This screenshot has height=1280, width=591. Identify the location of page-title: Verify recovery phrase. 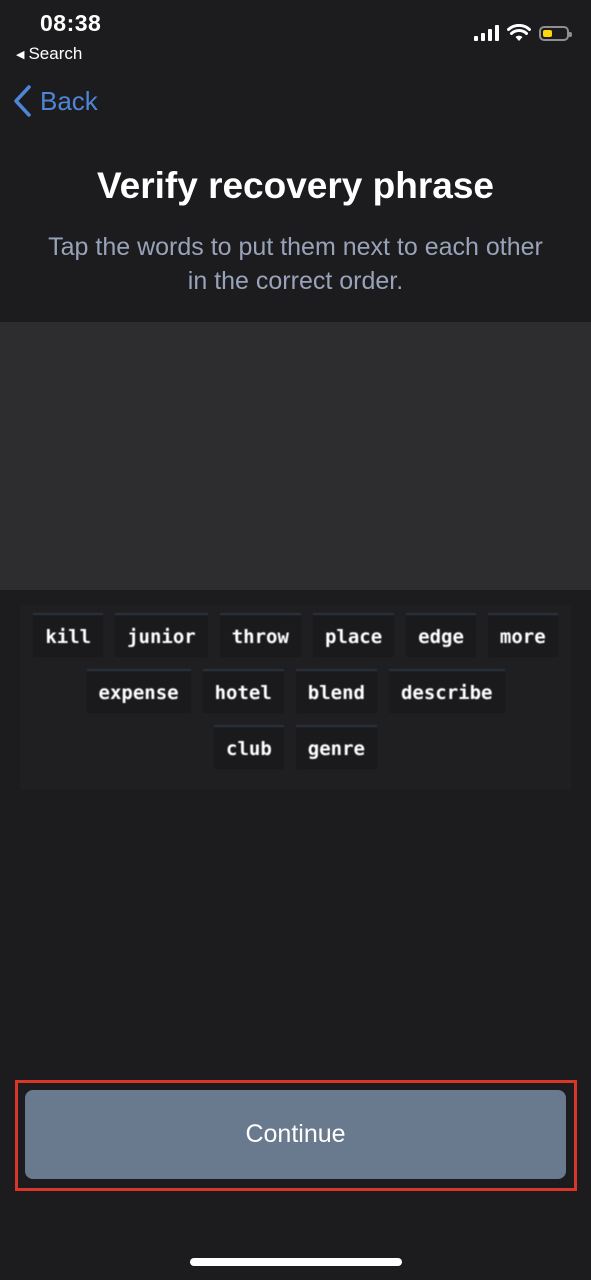
(295, 185).